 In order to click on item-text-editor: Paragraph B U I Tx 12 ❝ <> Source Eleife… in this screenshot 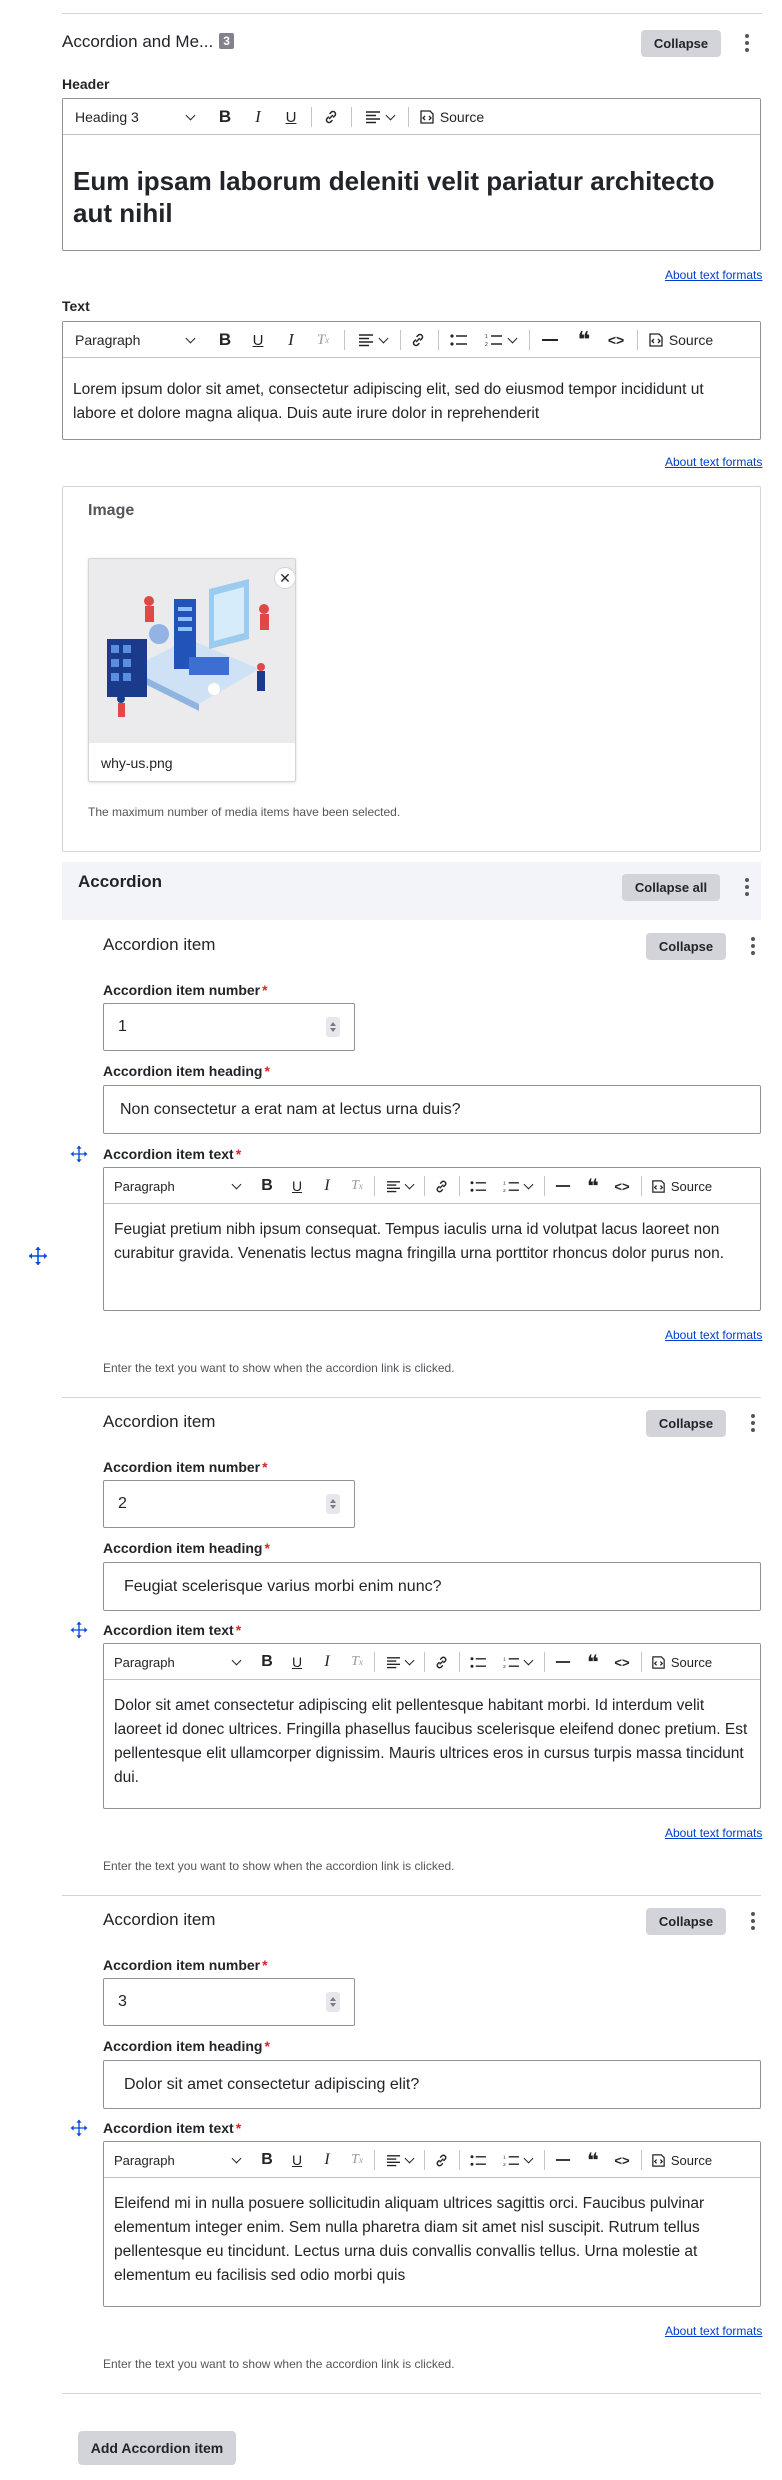, I will do `click(432, 2224)`.